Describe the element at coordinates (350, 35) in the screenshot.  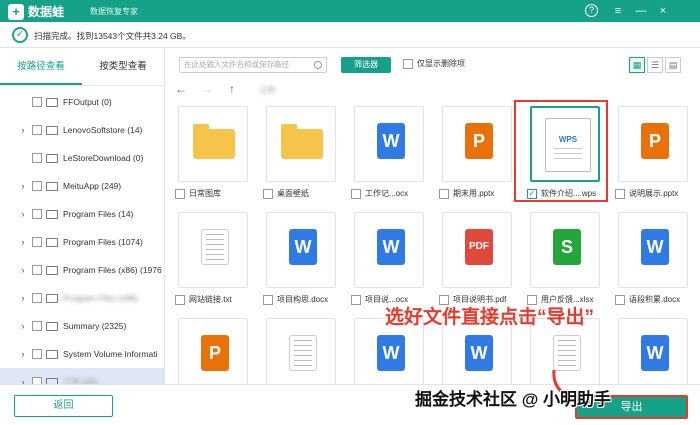
I see `scan-status-bar: ✓ 扫描完成。找到13543个文件共3.24 GB。` at that location.